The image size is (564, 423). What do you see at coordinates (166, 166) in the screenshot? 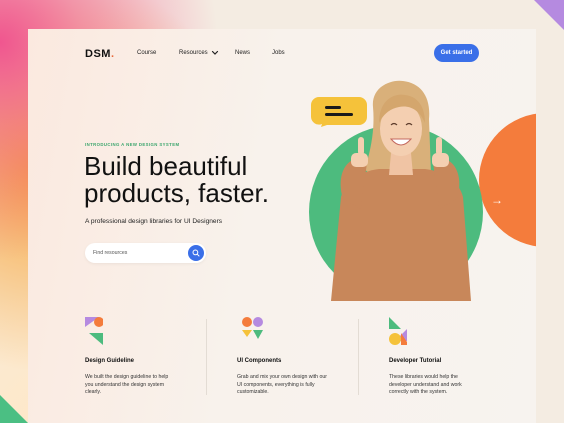
I see `hero-headline-line-1: Build beautiful` at bounding box center [166, 166].